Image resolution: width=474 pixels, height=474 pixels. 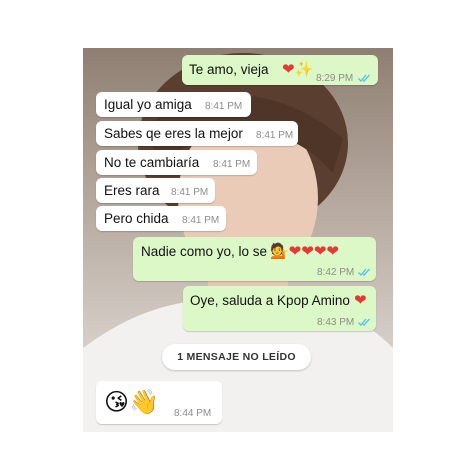 I want to click on message-text: Oye, saluda a Kpop Amino, so click(x=270, y=300).